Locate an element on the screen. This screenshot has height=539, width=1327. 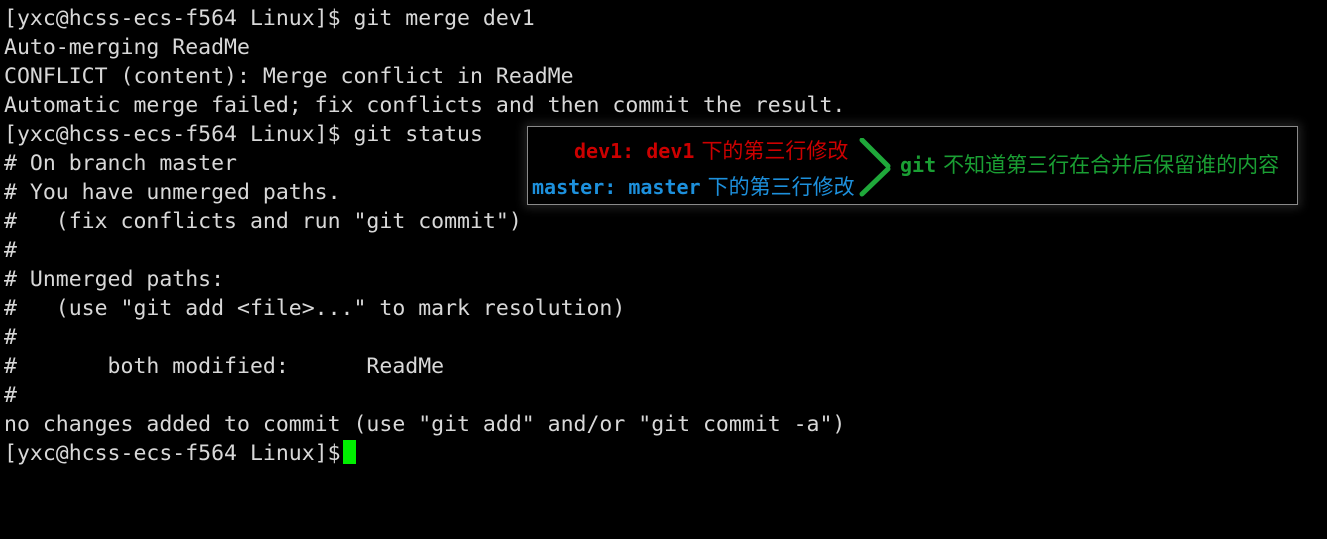
annotation-dev1-label: dev1: is located at coordinates (604, 151).